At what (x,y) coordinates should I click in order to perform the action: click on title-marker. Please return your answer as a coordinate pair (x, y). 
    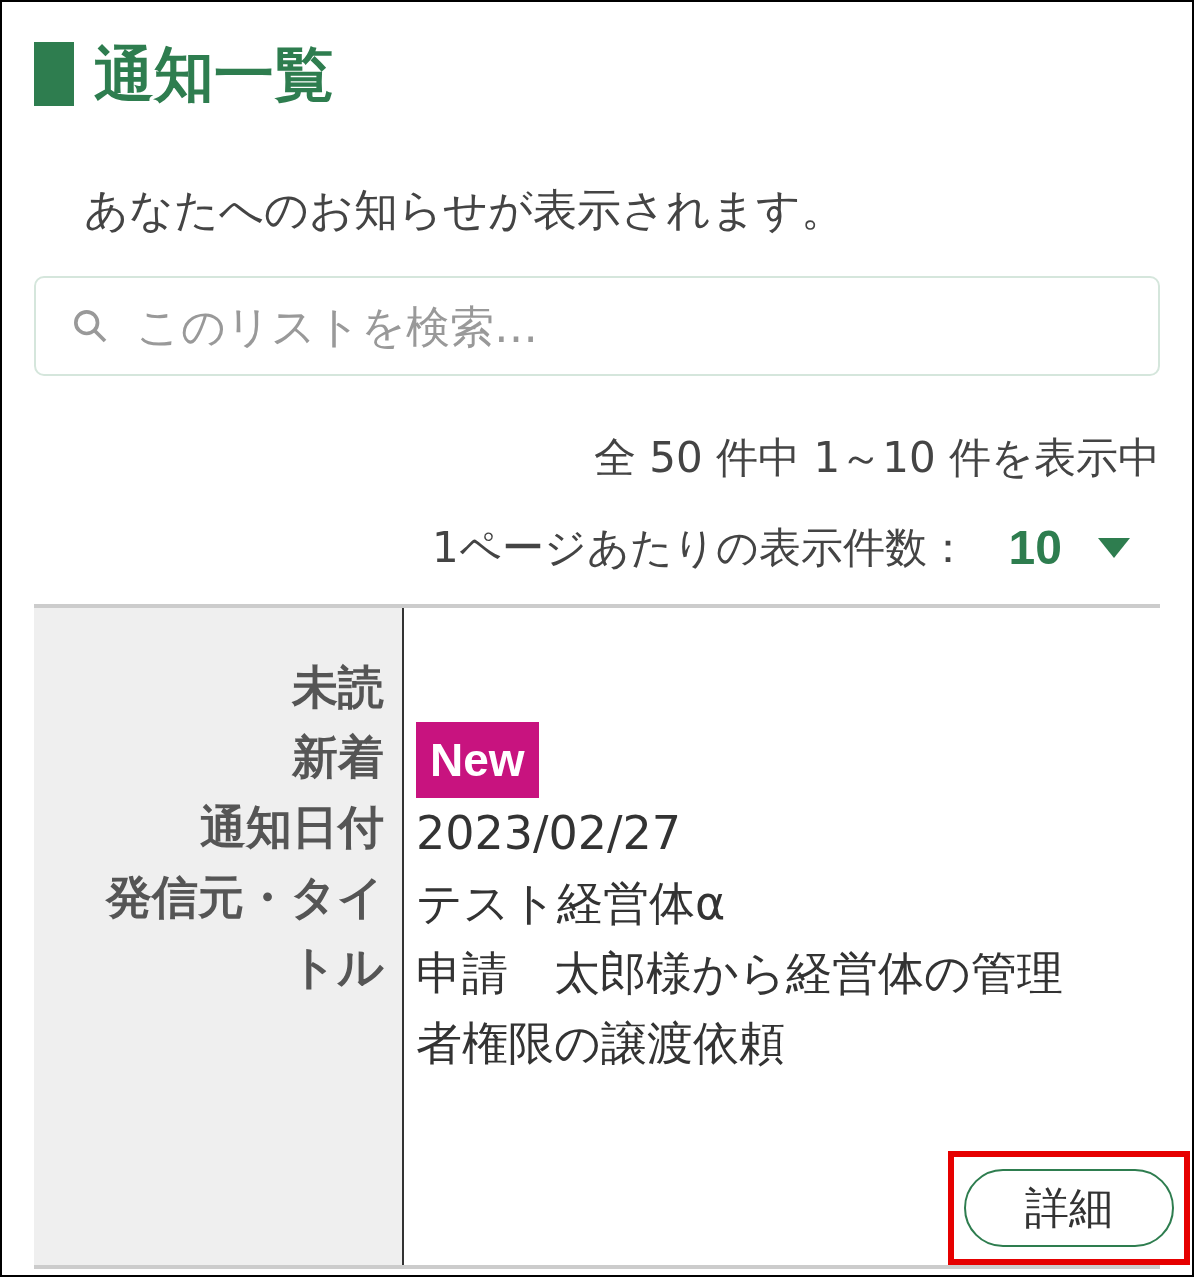
    Looking at the image, I should click on (54, 74).